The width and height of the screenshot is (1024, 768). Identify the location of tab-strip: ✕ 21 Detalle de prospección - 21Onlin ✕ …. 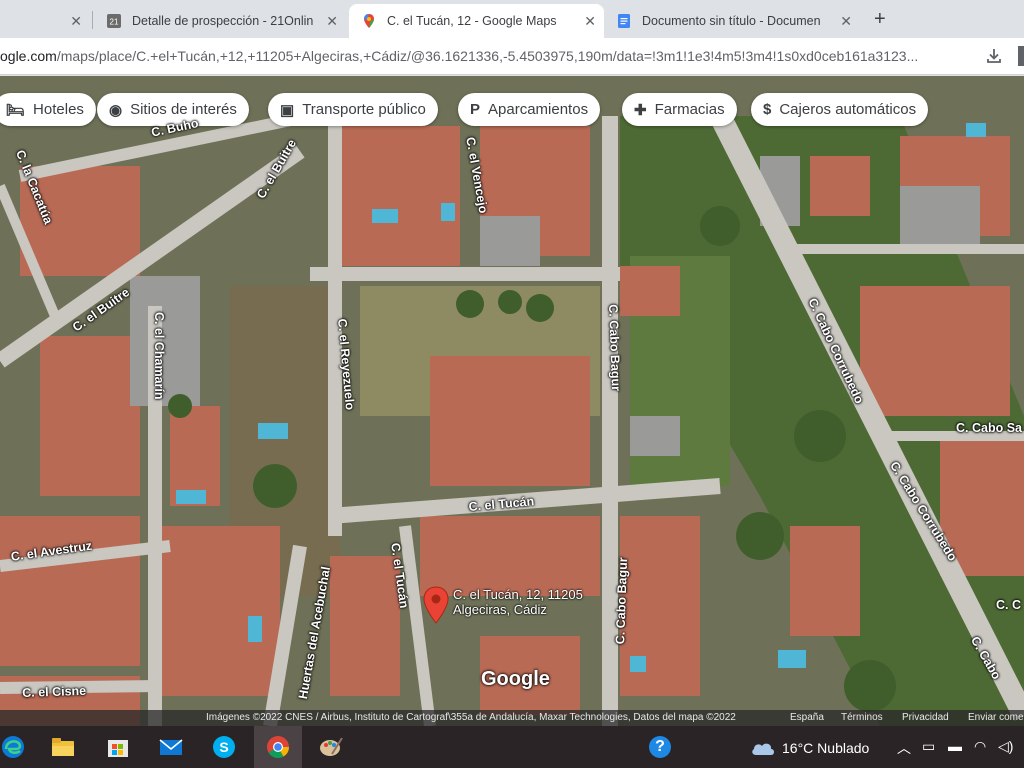
(512, 19).